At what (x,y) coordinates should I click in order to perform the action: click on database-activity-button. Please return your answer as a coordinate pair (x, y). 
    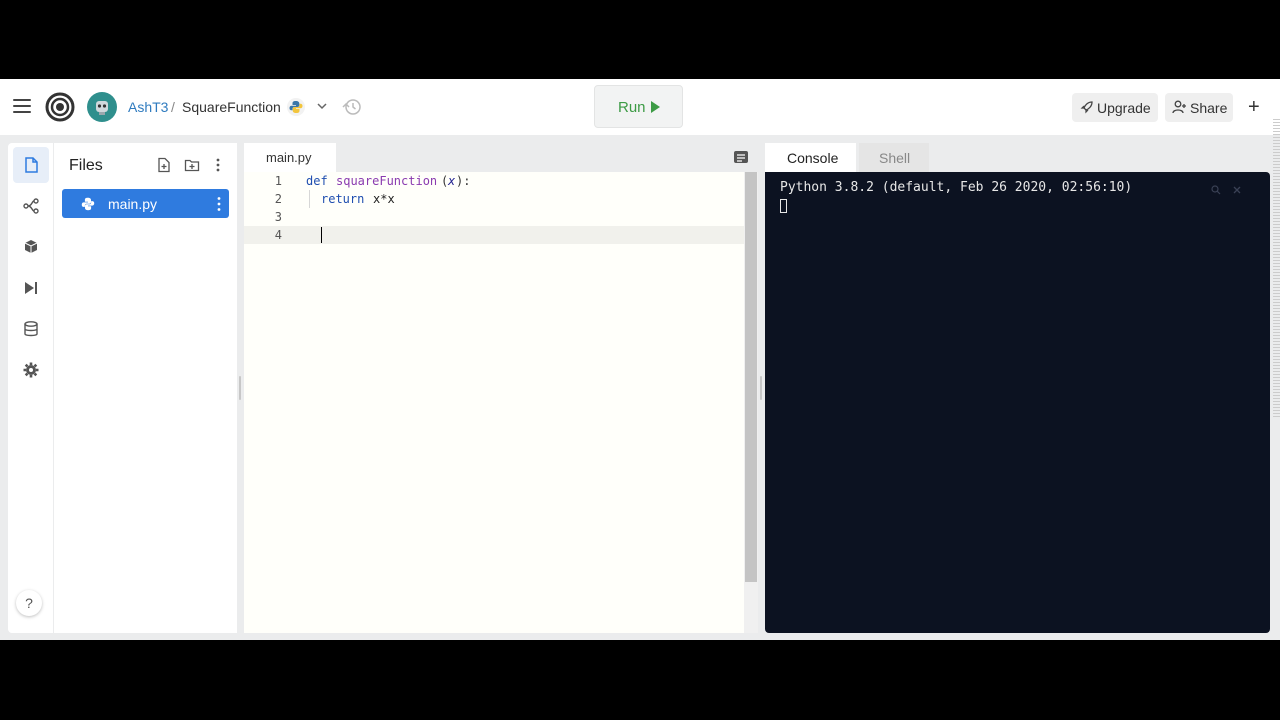
    Looking at the image, I should click on (31, 329).